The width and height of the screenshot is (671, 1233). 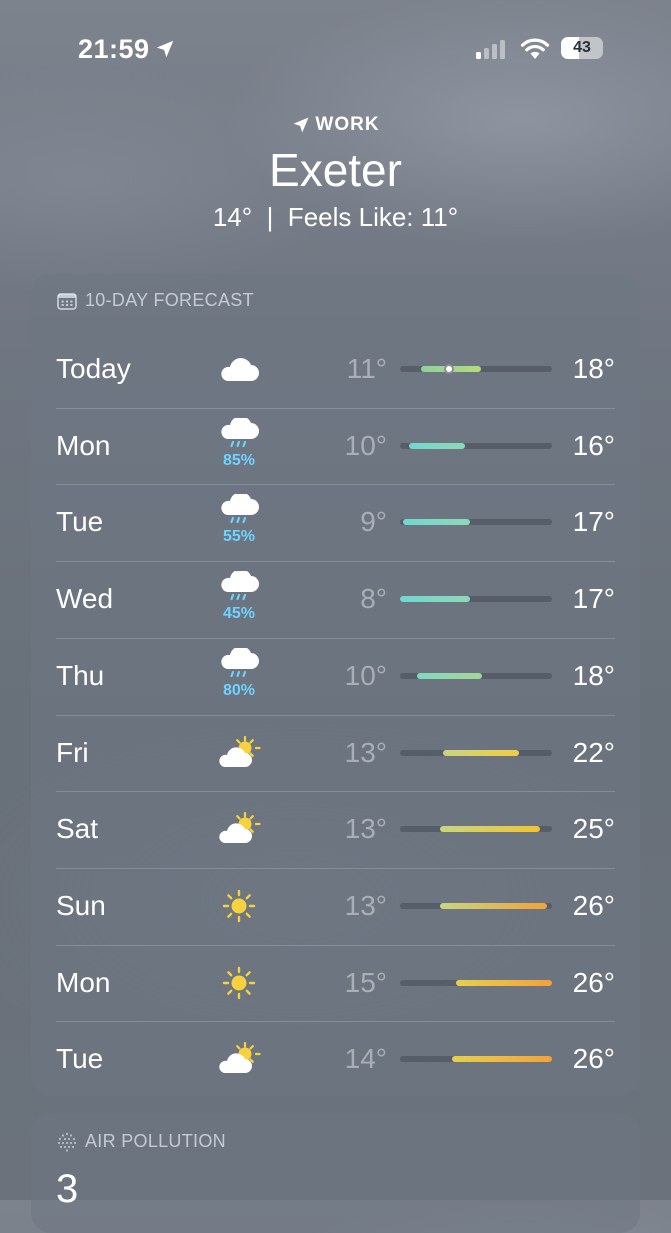 I want to click on location-label: WORK, so click(x=335, y=125).